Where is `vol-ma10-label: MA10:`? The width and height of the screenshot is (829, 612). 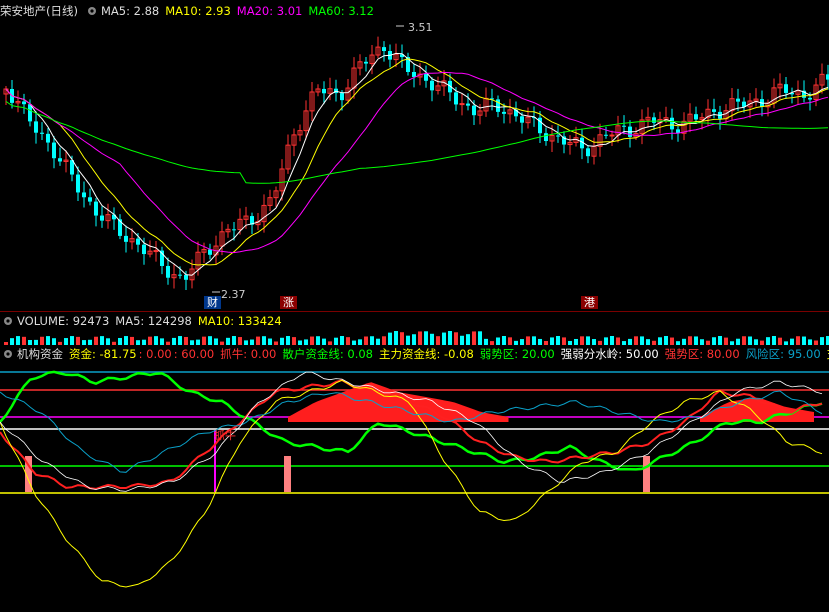
vol-ma10-label: MA10: is located at coordinates (216, 321).